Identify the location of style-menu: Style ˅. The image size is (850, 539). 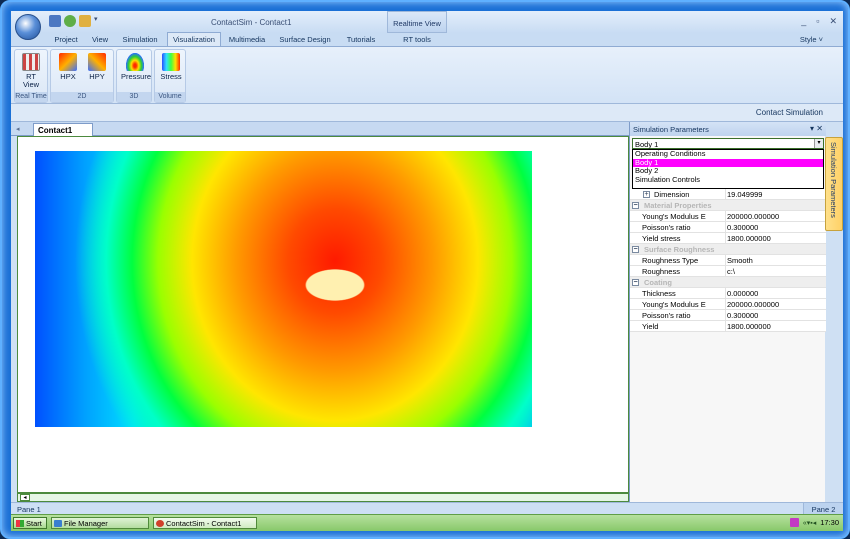
(811, 39).